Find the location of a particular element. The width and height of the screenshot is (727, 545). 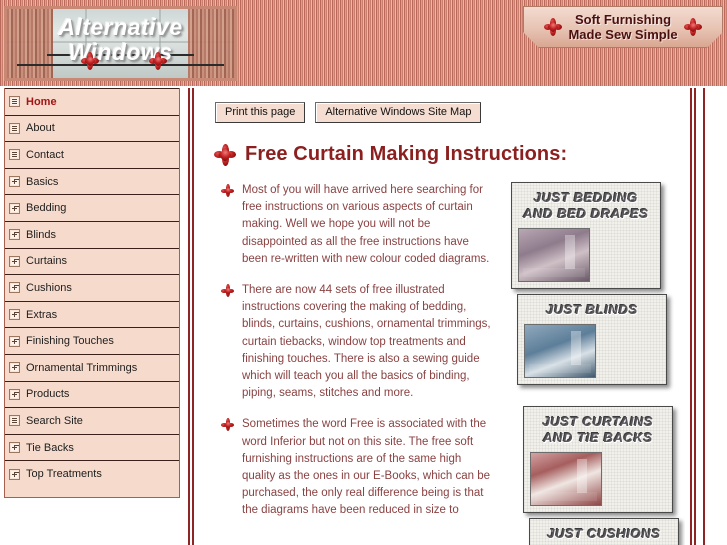

tagline-text: Soft Furnishing Made Sew Simple is located at coordinates (622, 27).